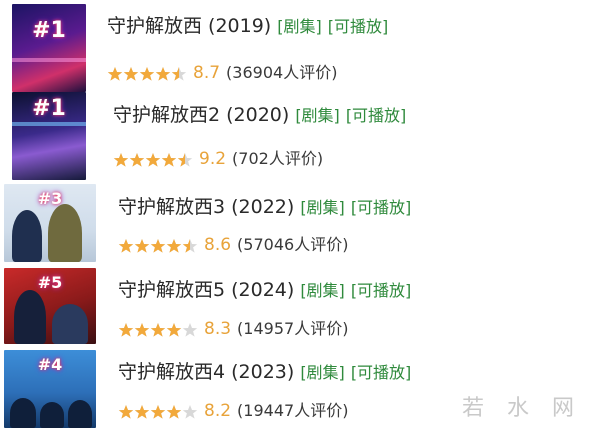 The image size is (600, 428). I want to click on rating-line: 9.2 (702人评价), so click(218, 157).